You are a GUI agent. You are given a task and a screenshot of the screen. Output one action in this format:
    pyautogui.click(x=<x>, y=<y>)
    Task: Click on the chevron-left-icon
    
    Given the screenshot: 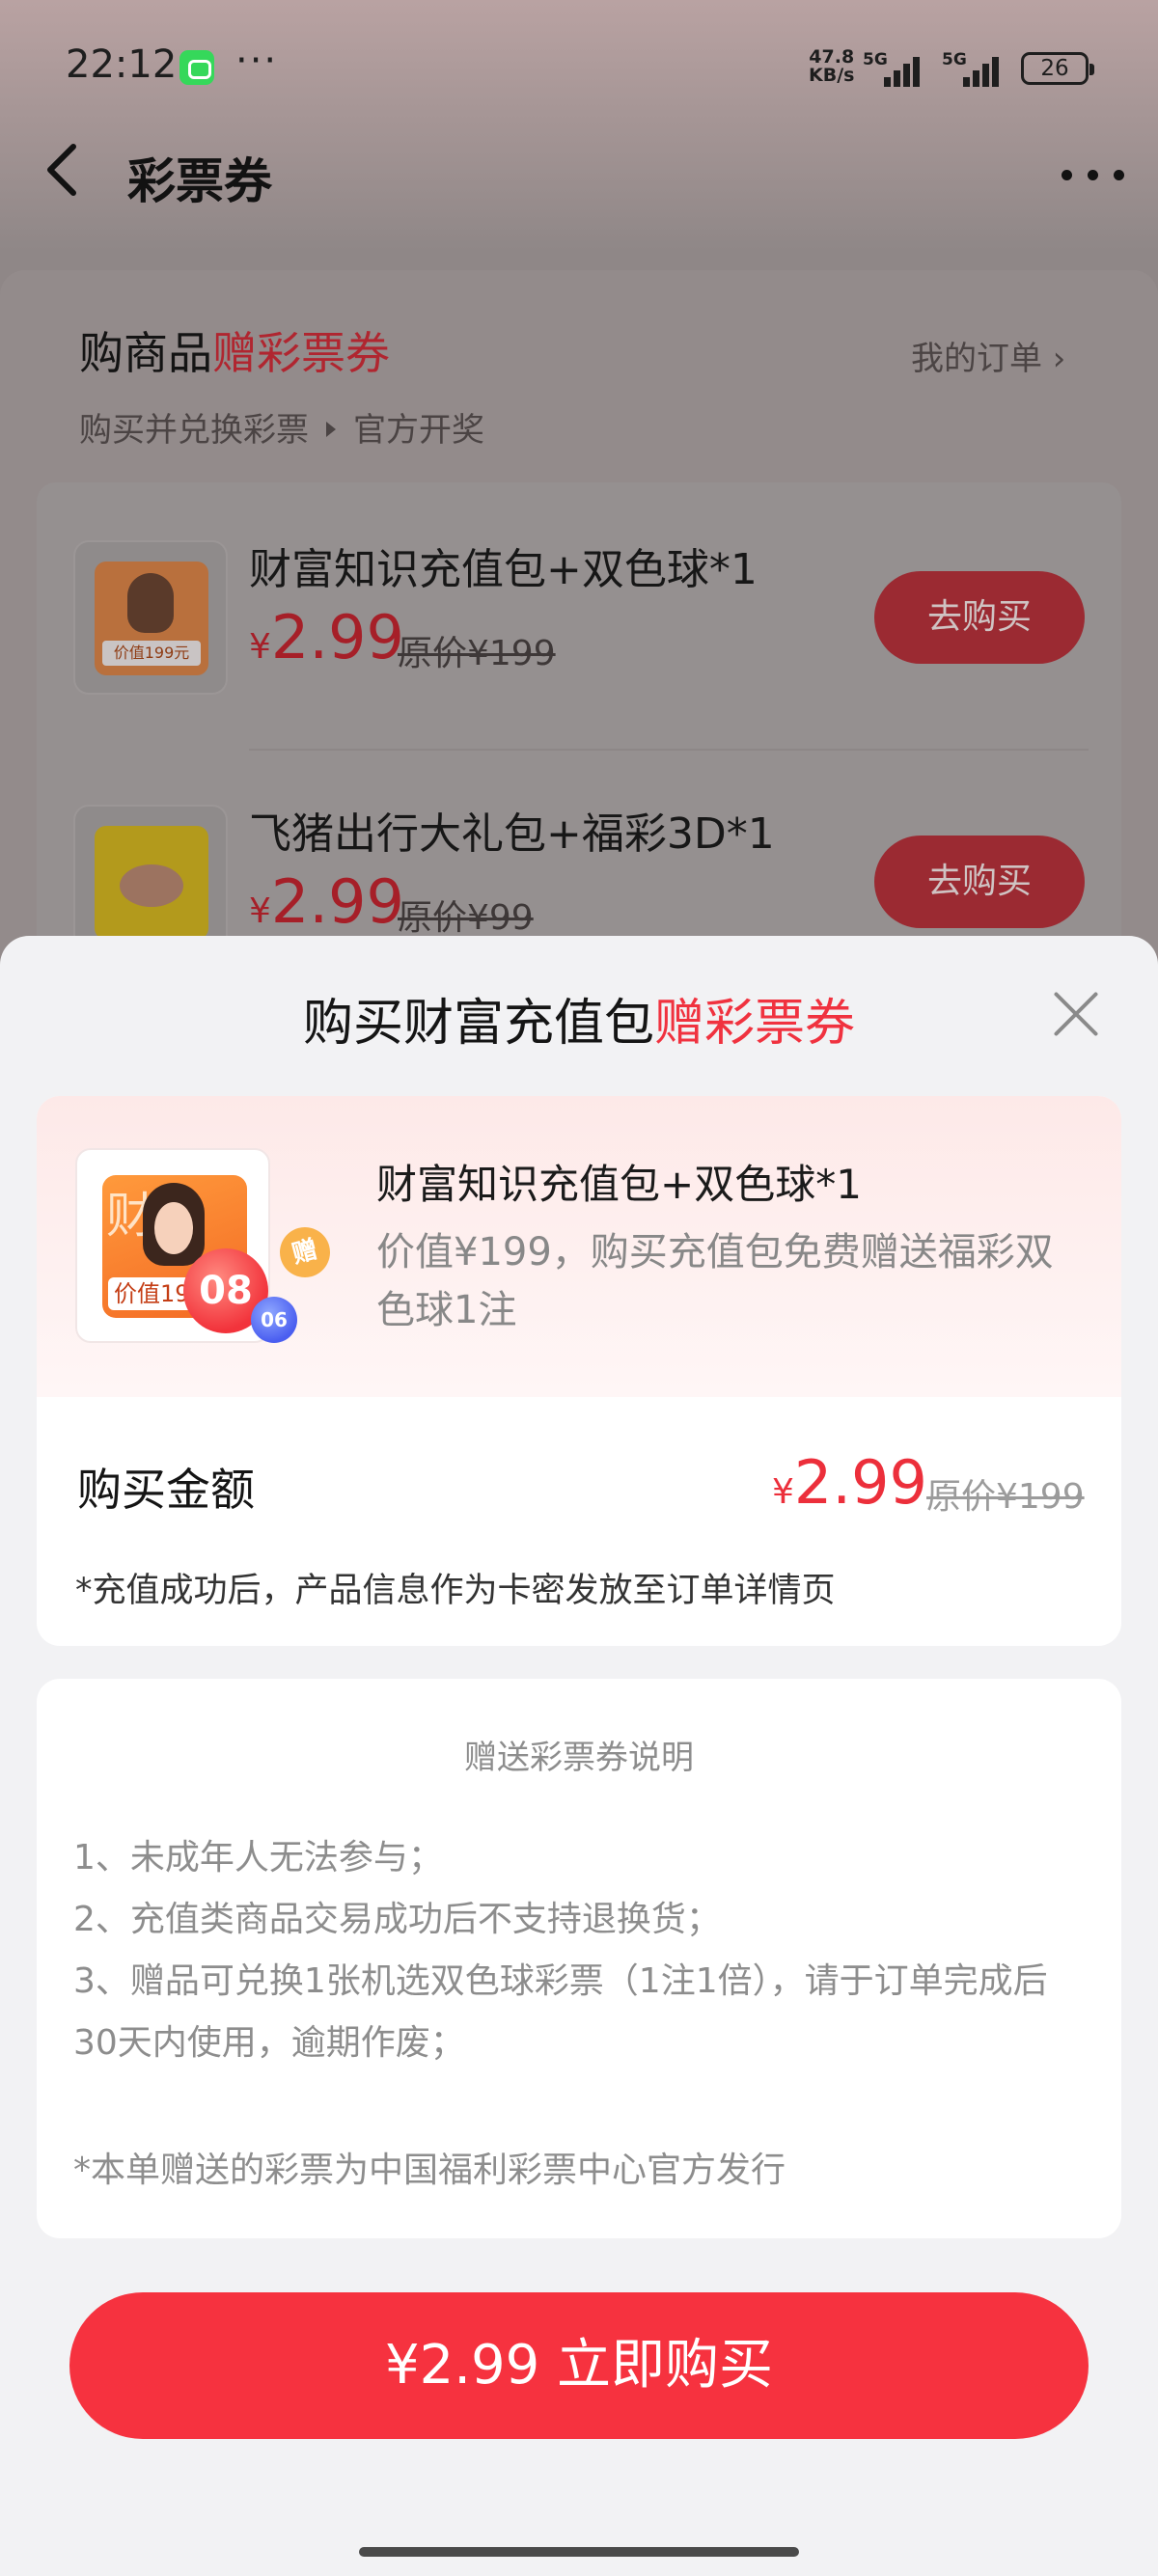 What is the action you would take?
    pyautogui.click(x=61, y=170)
    